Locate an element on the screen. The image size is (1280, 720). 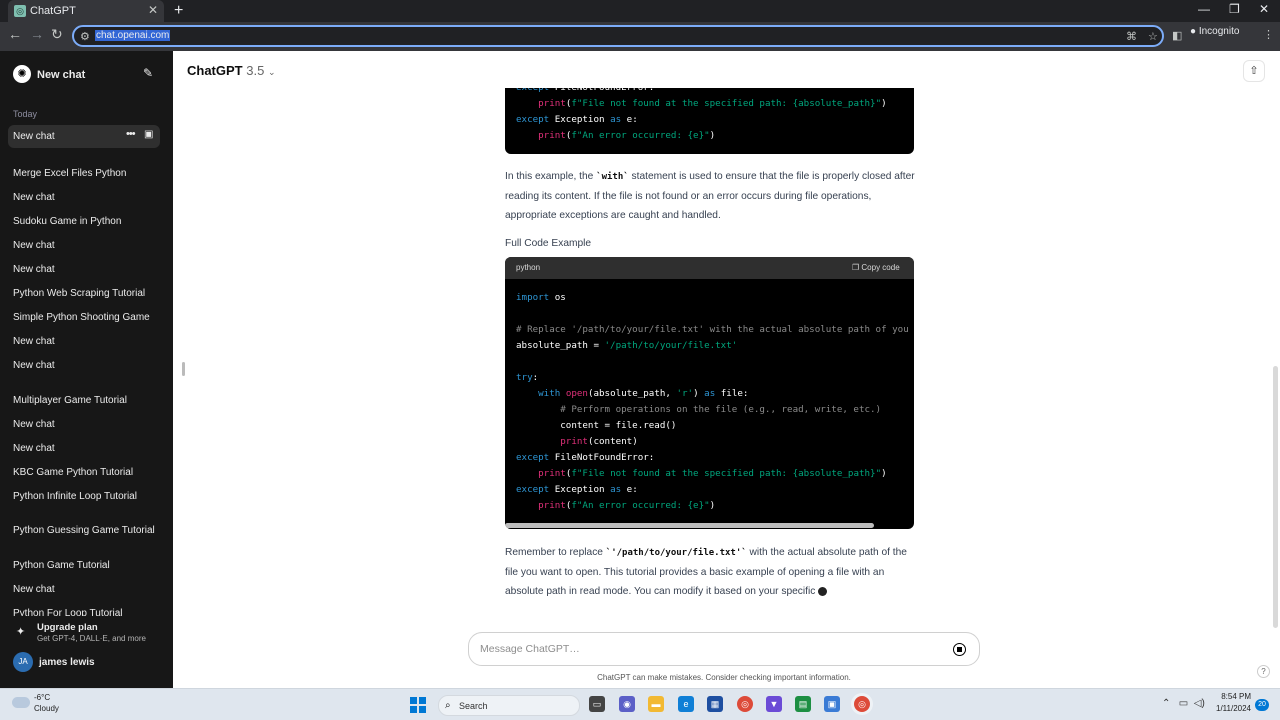
code-line: except Exception as e: is located at coordinates (712, 490).